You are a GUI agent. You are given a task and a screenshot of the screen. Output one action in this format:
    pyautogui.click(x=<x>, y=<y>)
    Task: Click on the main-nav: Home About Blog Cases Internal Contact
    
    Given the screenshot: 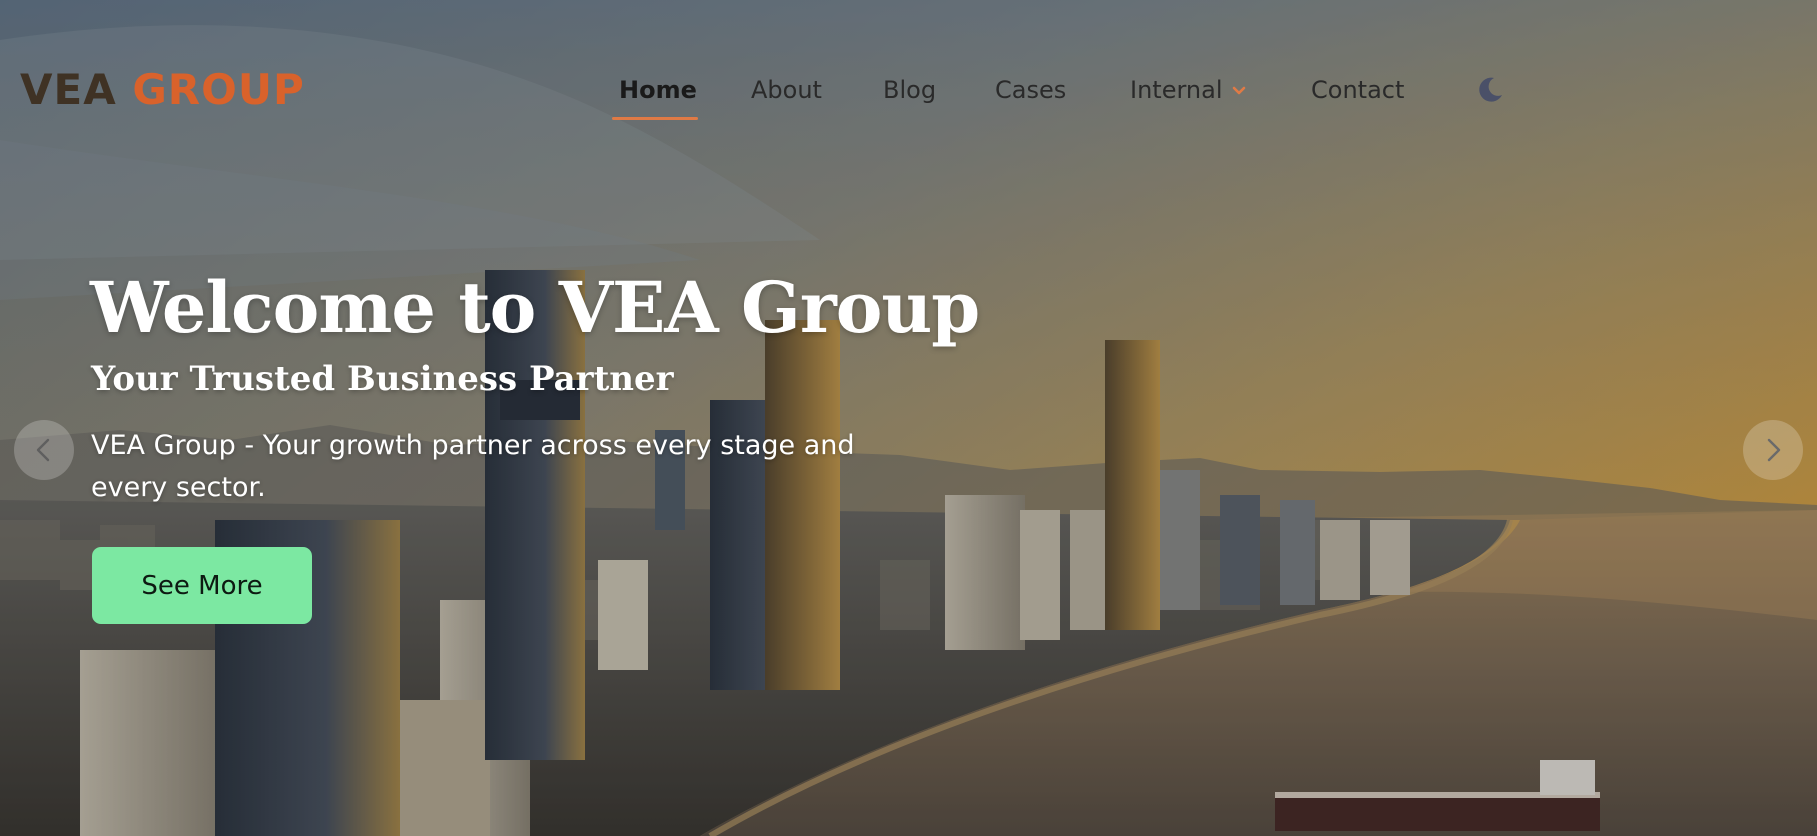 What is the action you would take?
    pyautogui.click(x=908, y=102)
    